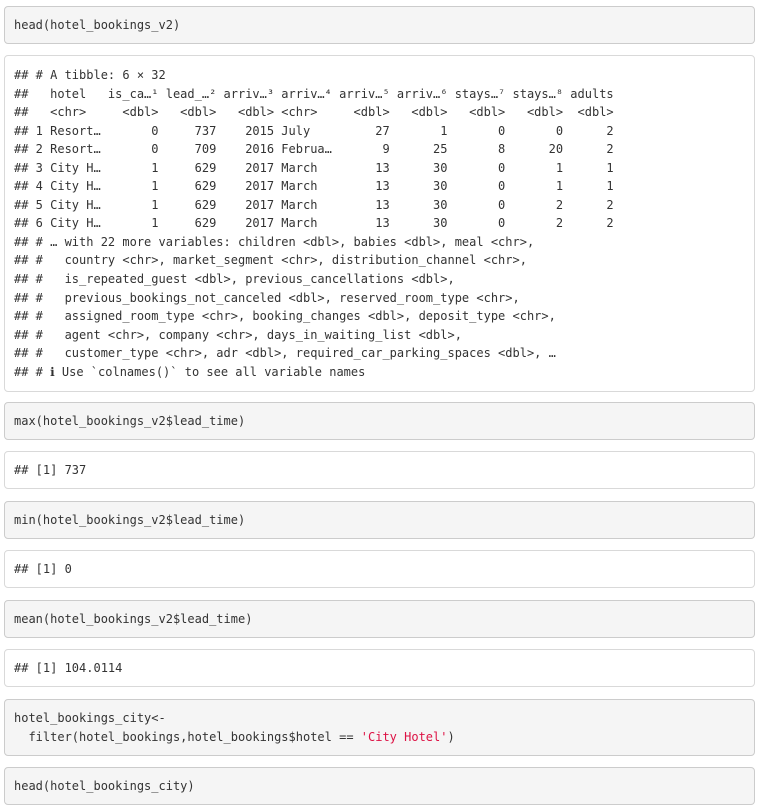  I want to click on output-chunk-max: ## [1] 737, so click(379, 470).